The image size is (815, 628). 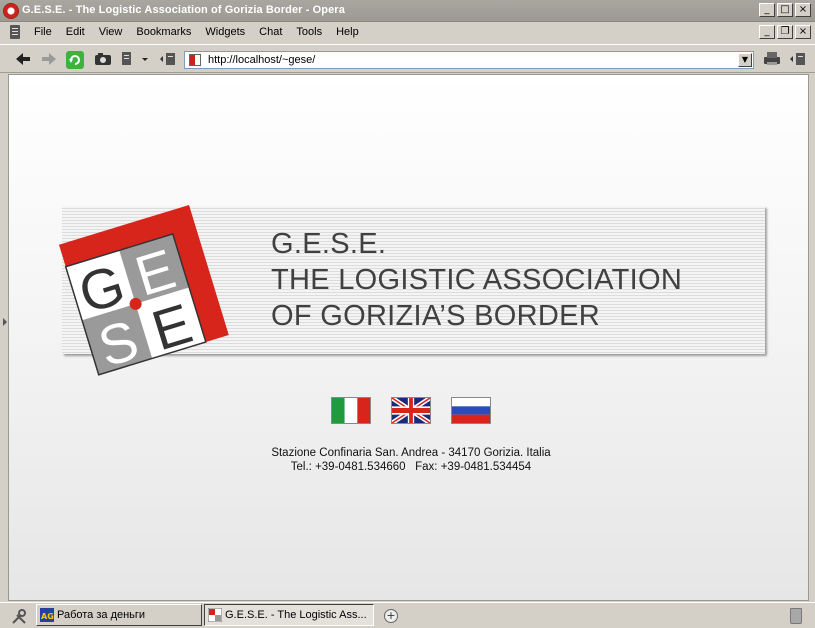 I want to click on panel-right-icon, so click(x=797, y=59).